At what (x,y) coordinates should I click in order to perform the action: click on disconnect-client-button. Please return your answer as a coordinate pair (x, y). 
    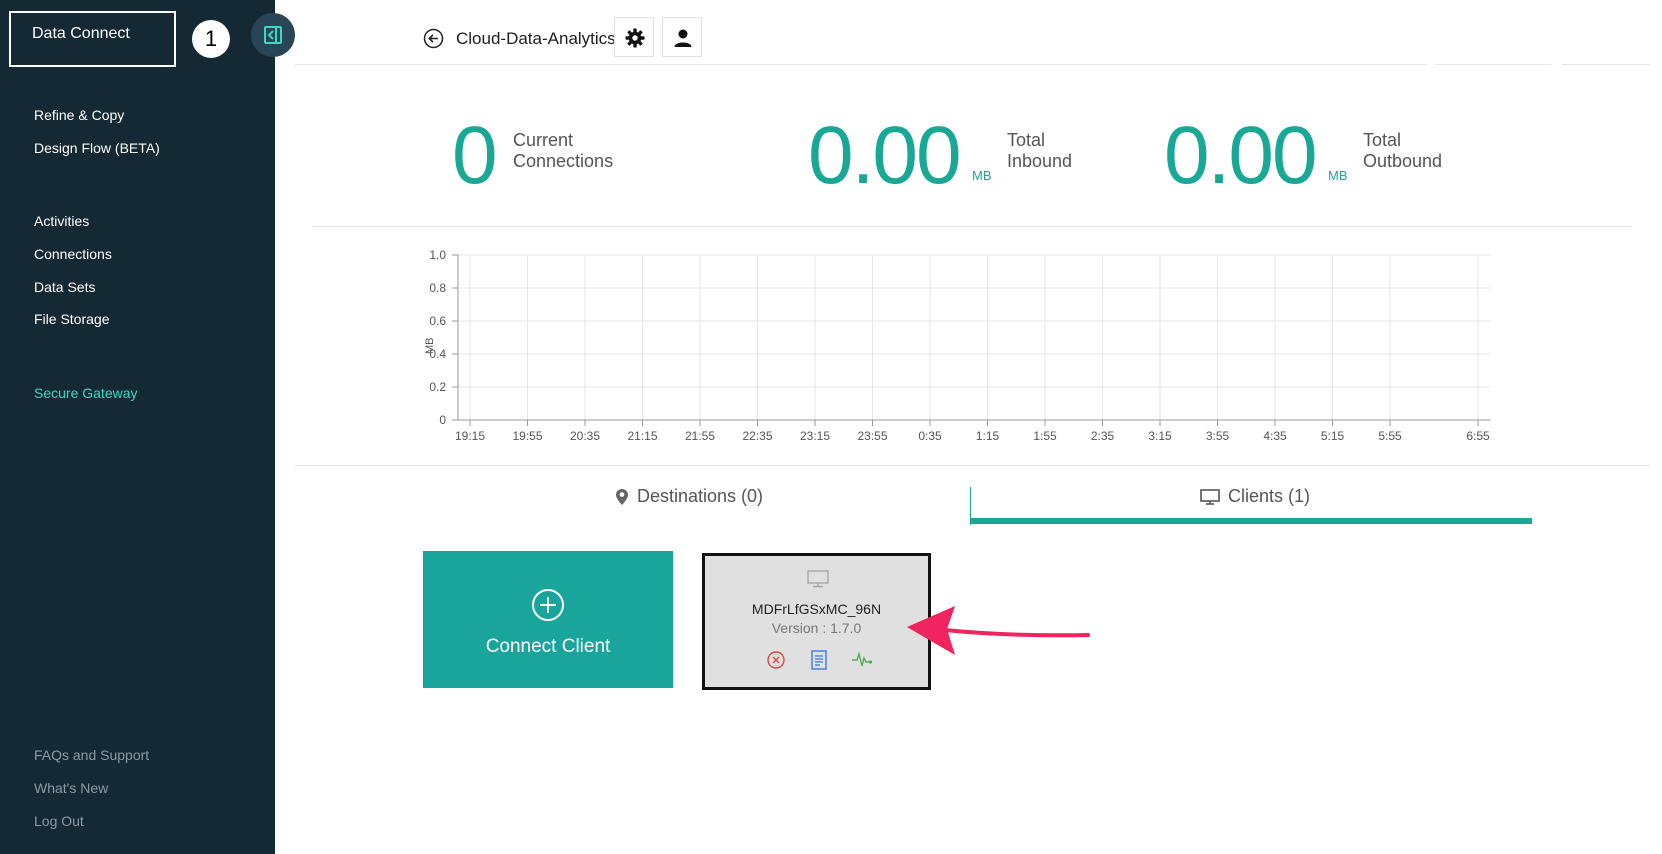
    Looking at the image, I should click on (776, 660).